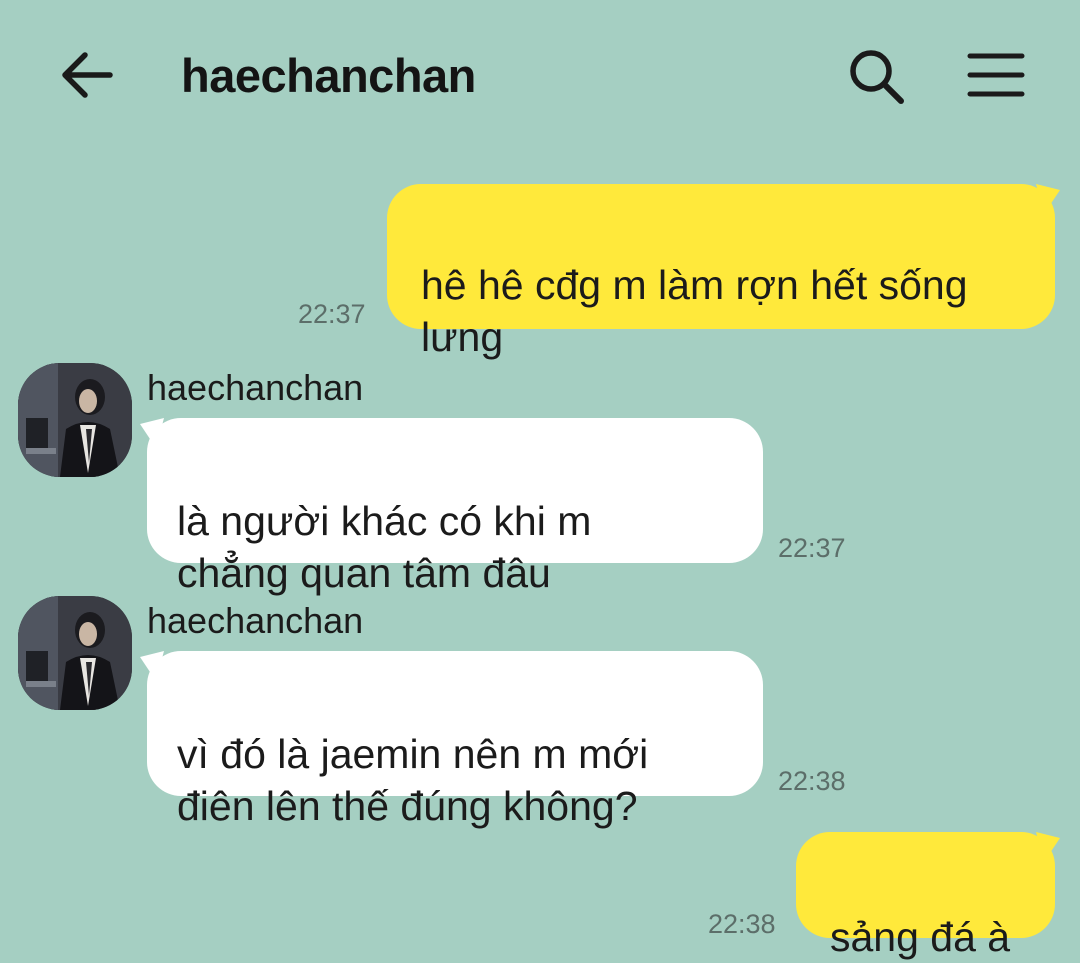 The height and width of the screenshot is (963, 1080). I want to click on hamburger-menu-icon, so click(996, 75).